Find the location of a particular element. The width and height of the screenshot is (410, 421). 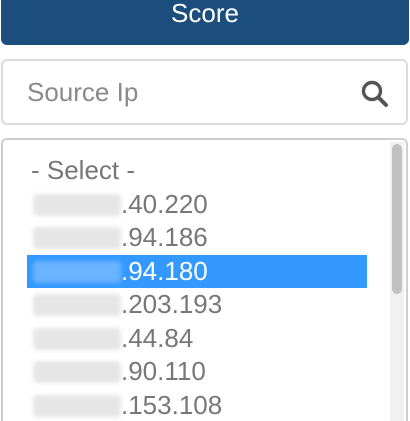

list-option: .44.84 is located at coordinates (197, 339).